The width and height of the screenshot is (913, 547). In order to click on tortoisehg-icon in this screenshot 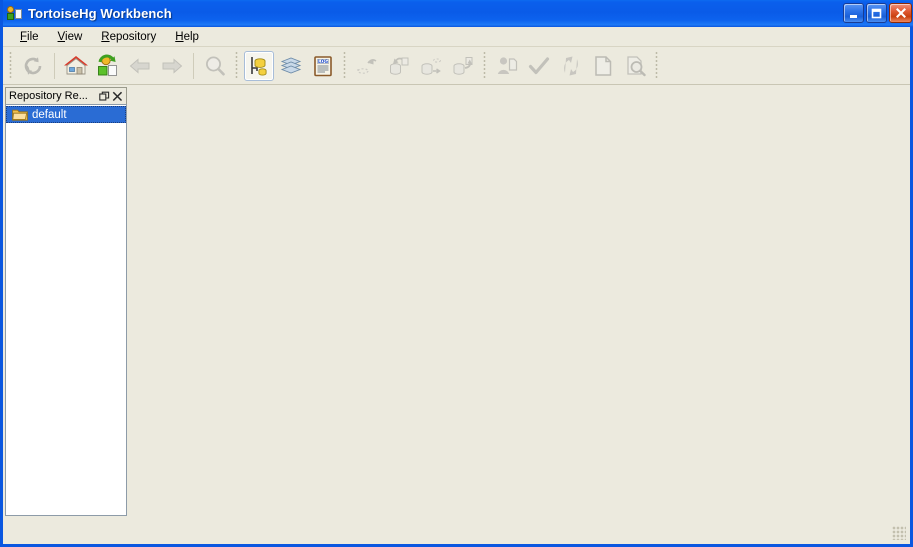, I will do `click(15, 14)`.